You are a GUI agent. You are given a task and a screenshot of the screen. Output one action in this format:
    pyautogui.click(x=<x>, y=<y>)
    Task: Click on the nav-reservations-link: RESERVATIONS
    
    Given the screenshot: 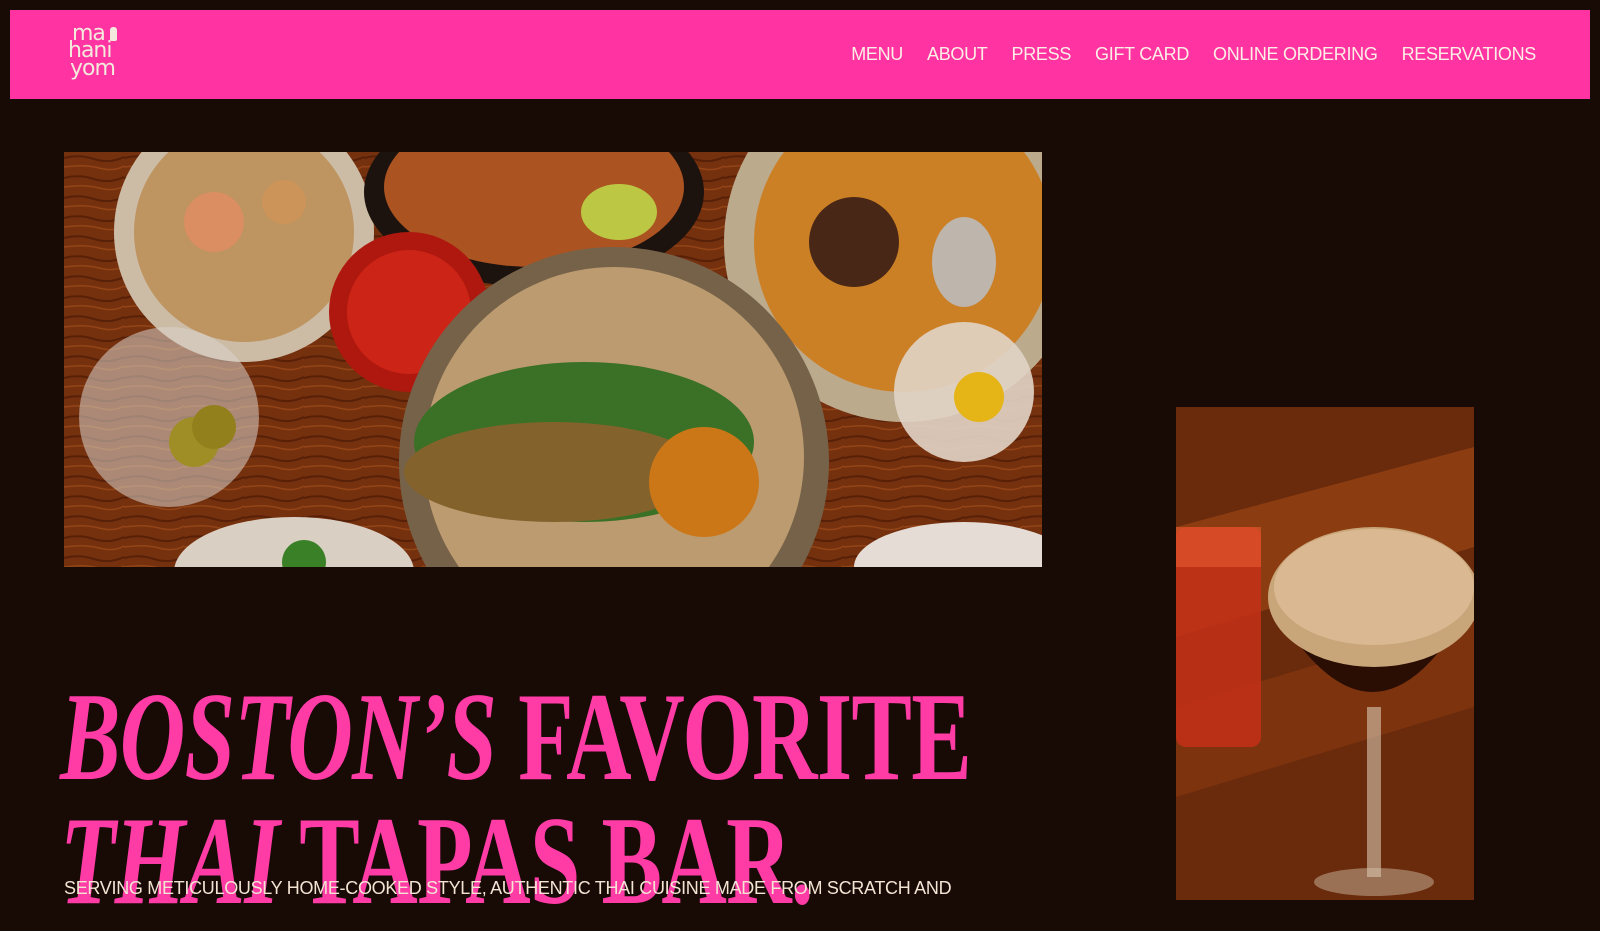 What is the action you would take?
    pyautogui.click(x=1469, y=54)
    